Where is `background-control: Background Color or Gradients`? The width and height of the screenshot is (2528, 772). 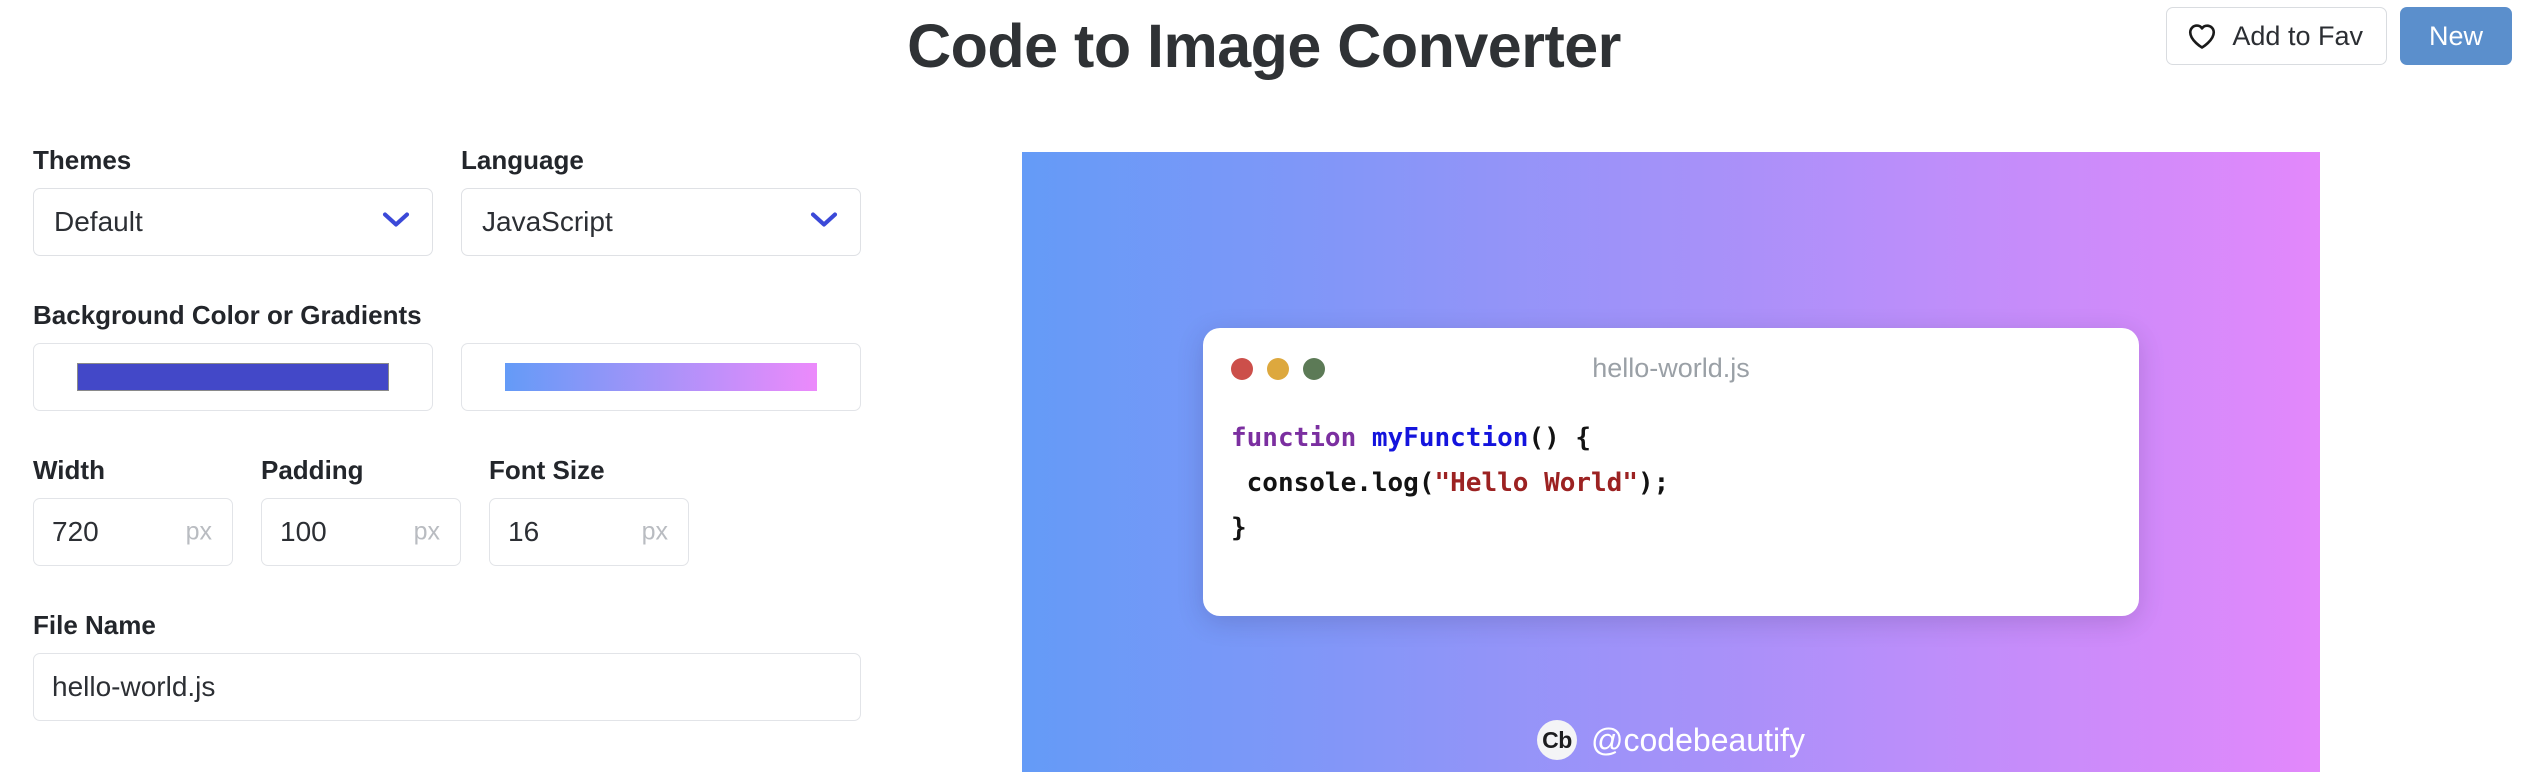
background-control: Background Color or Gradients is located at coordinates (458, 355).